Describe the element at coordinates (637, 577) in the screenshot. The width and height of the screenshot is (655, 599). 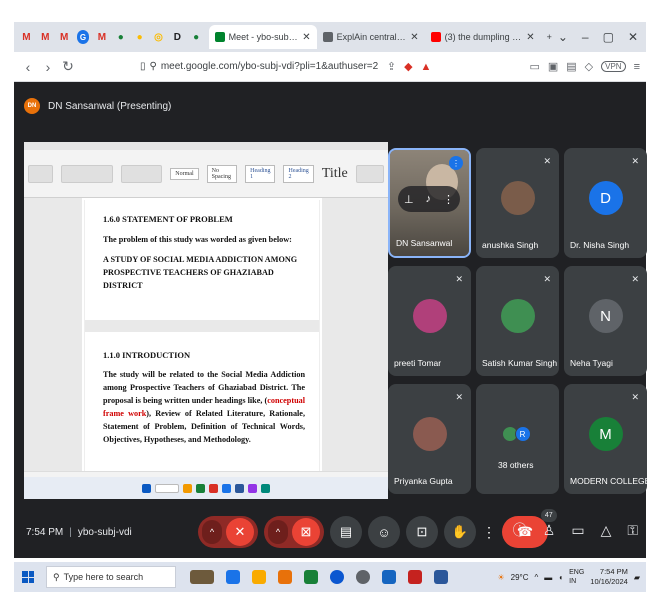
I see `notification-icon: ▰` at that location.